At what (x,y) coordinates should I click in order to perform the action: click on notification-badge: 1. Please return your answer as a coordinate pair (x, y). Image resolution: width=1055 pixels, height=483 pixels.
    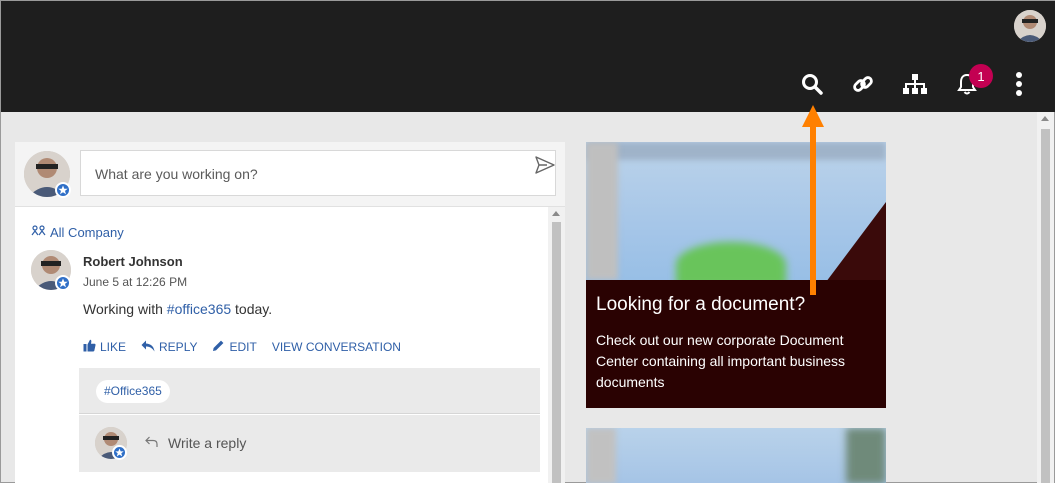
    Looking at the image, I should click on (981, 76).